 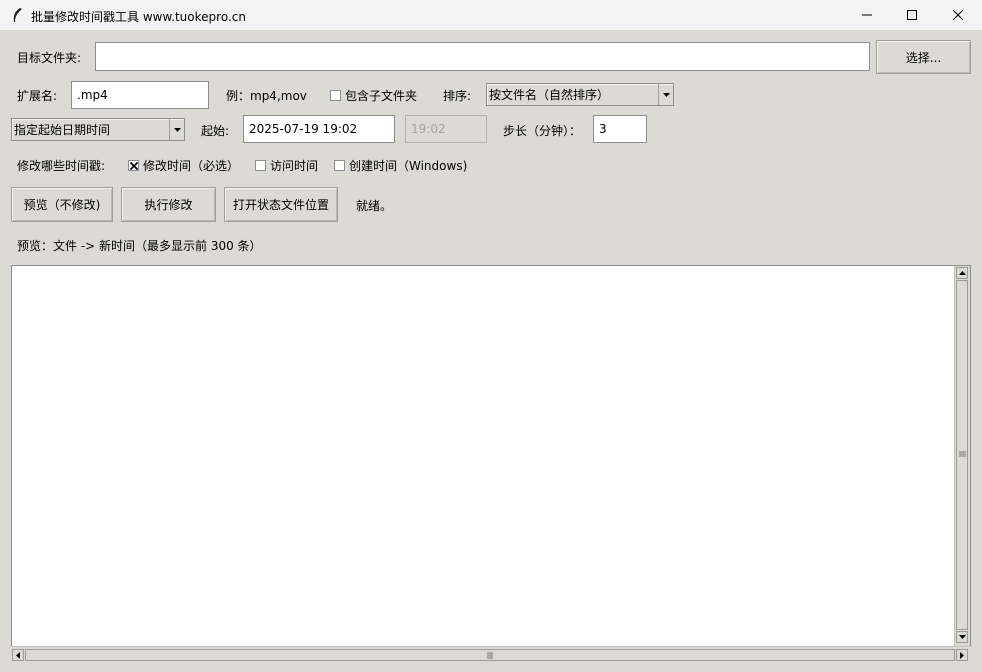 I want to click on minimize-icon, so click(x=867, y=15).